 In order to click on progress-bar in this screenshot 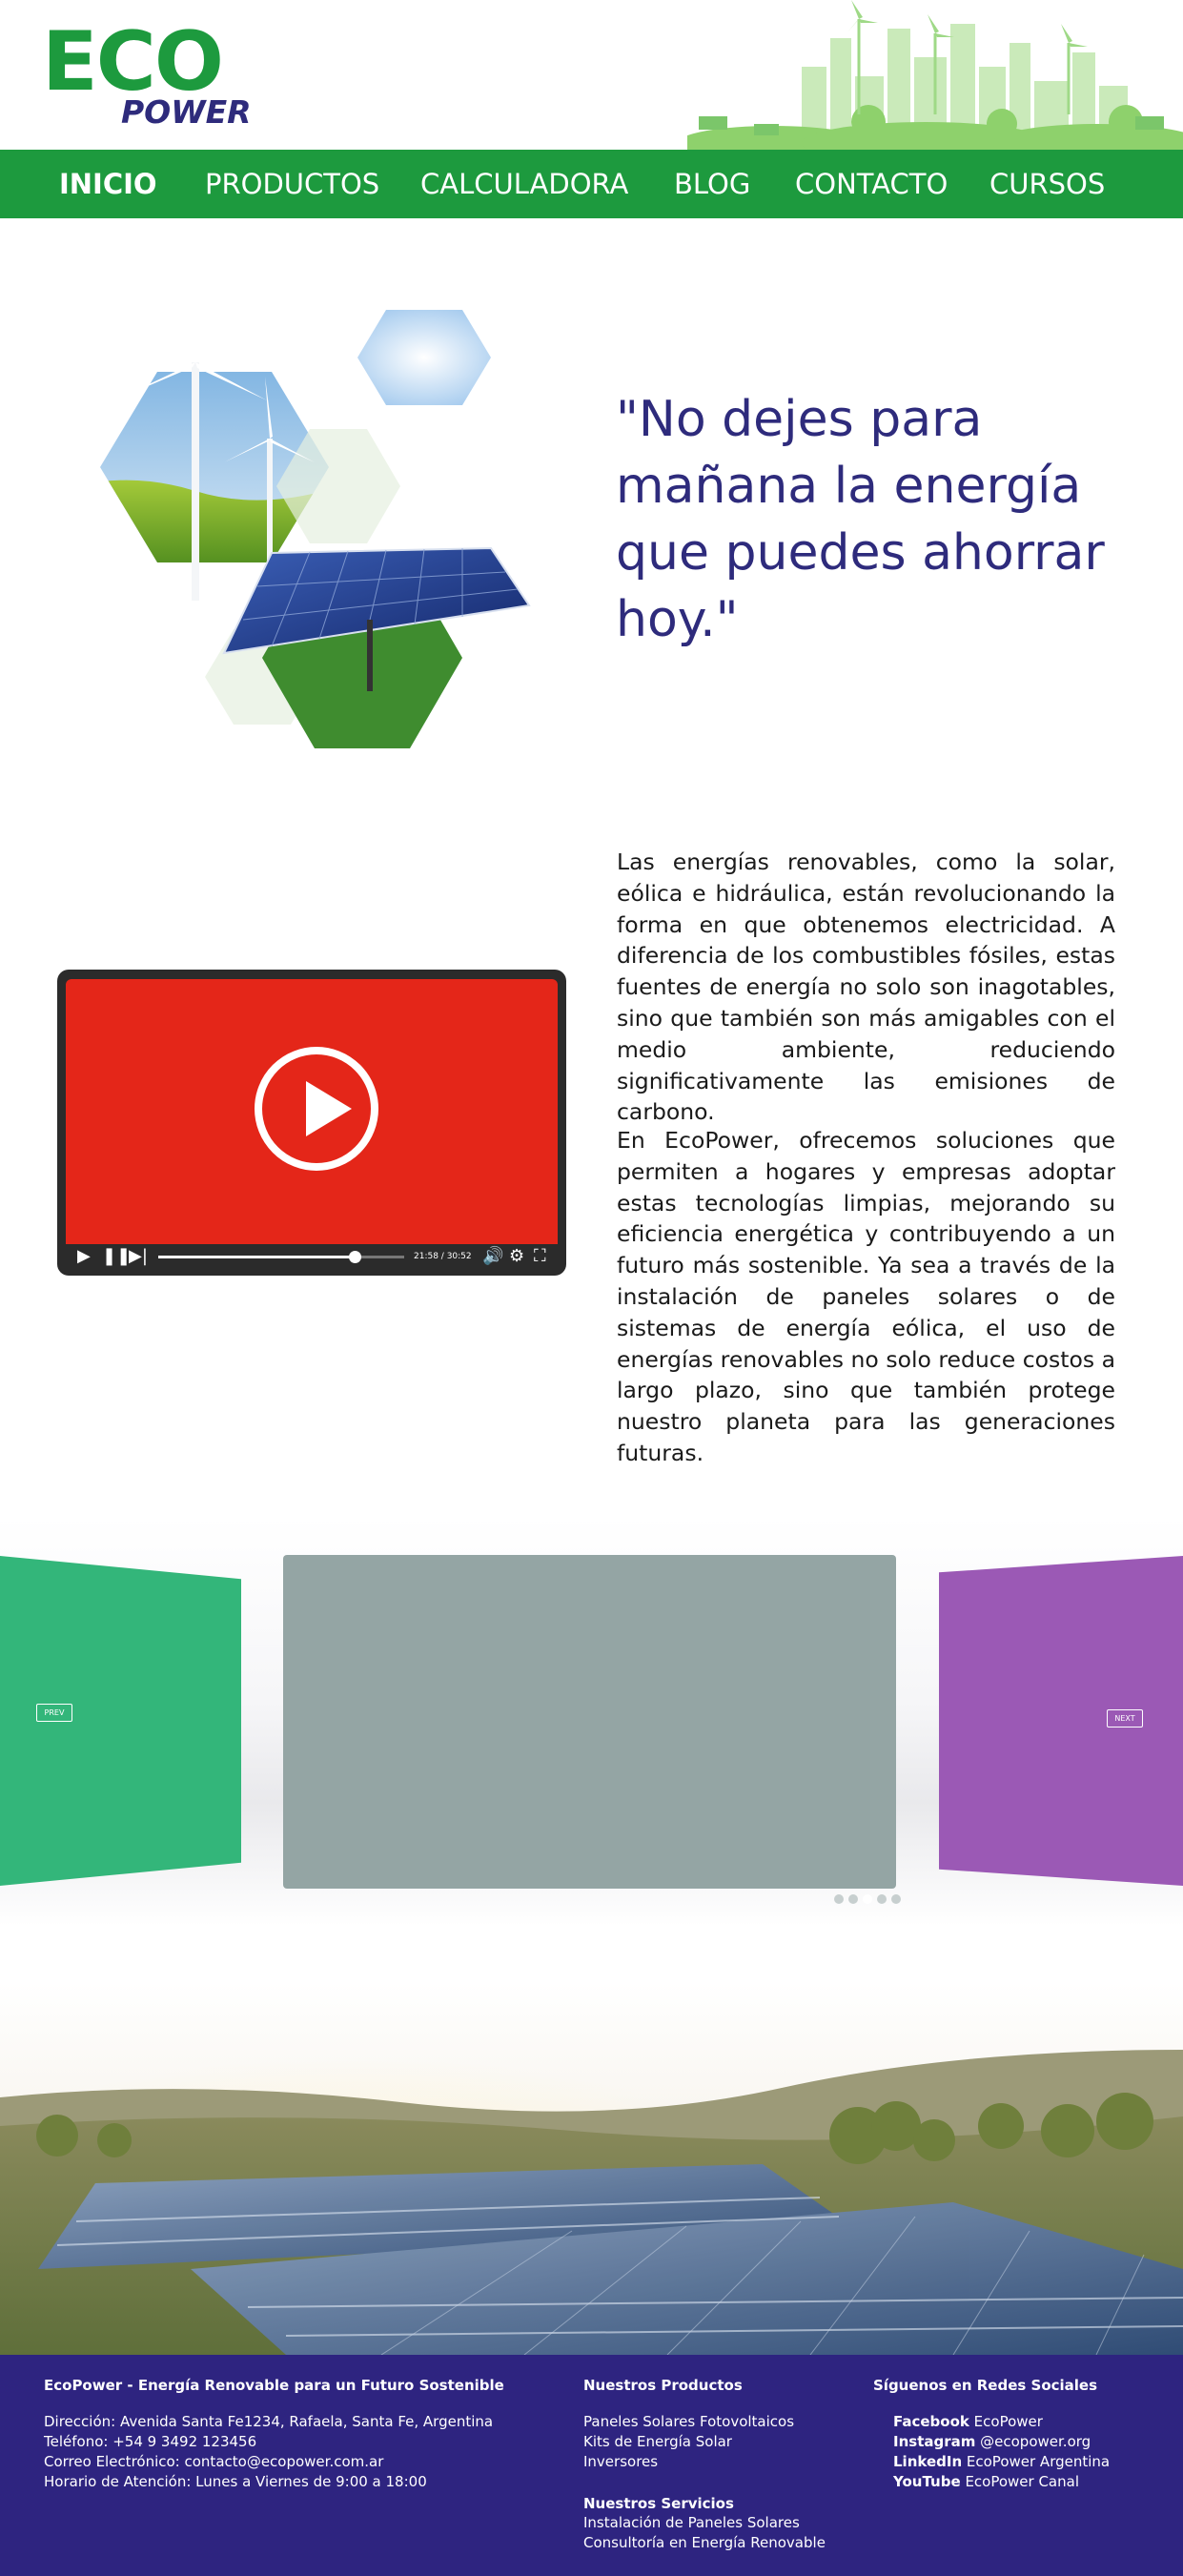, I will do `click(281, 1257)`.